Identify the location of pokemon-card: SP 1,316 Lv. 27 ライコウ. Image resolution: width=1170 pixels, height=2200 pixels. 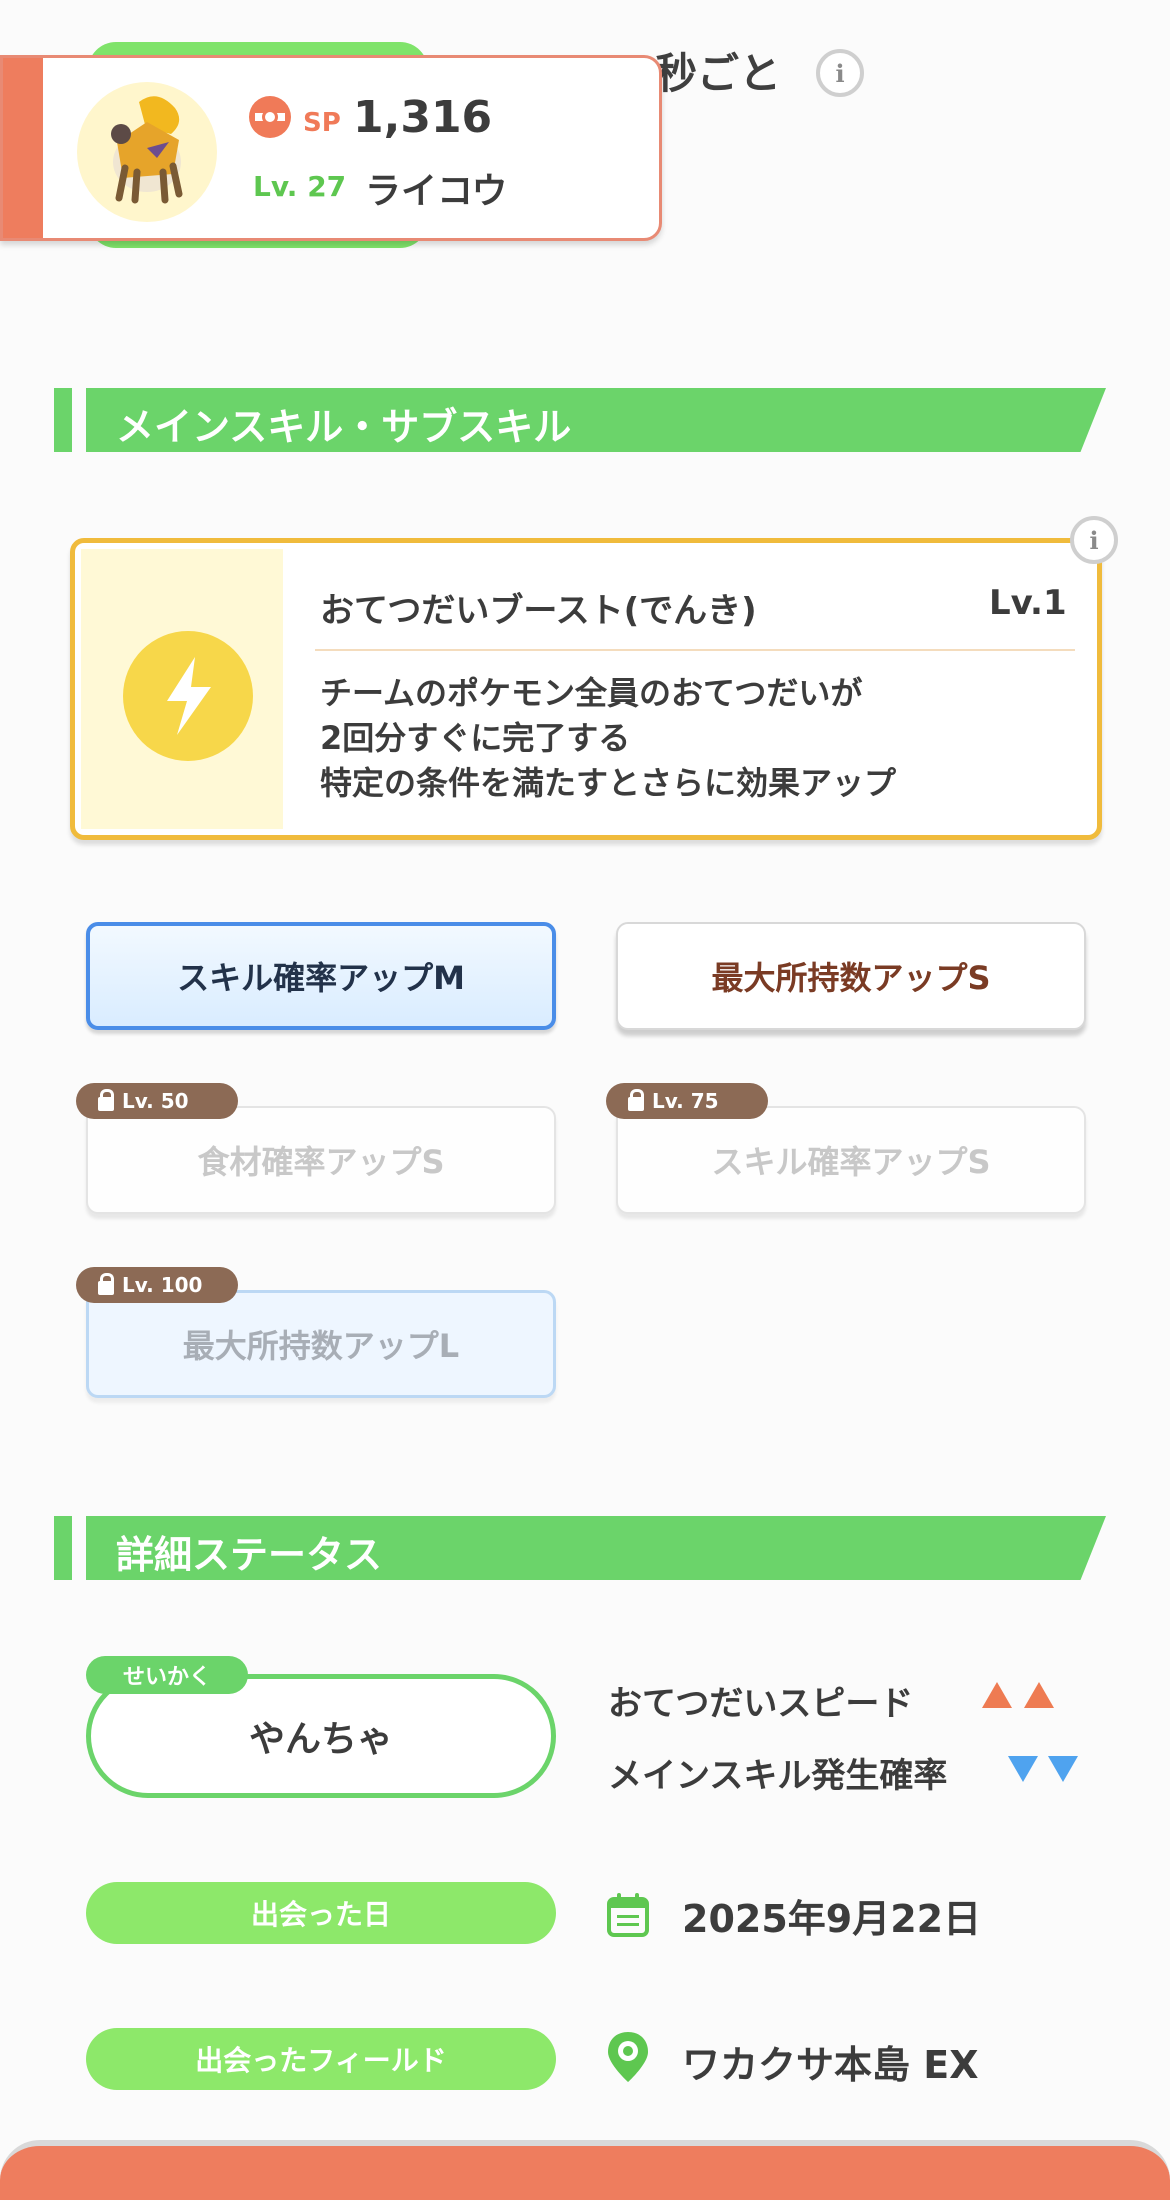
(331, 148).